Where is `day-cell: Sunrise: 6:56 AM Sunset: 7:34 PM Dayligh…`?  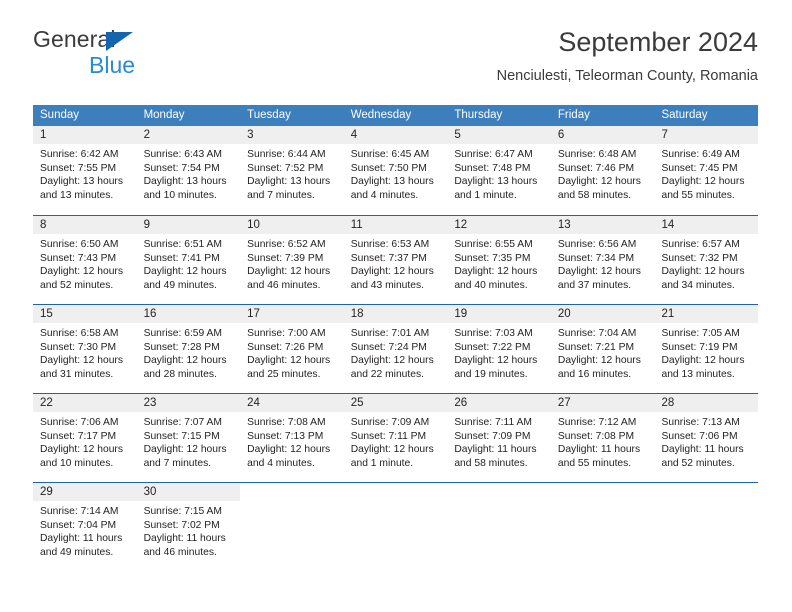
day-cell: Sunrise: 6:56 AM Sunset: 7:34 PM Dayligh… is located at coordinates (603, 268).